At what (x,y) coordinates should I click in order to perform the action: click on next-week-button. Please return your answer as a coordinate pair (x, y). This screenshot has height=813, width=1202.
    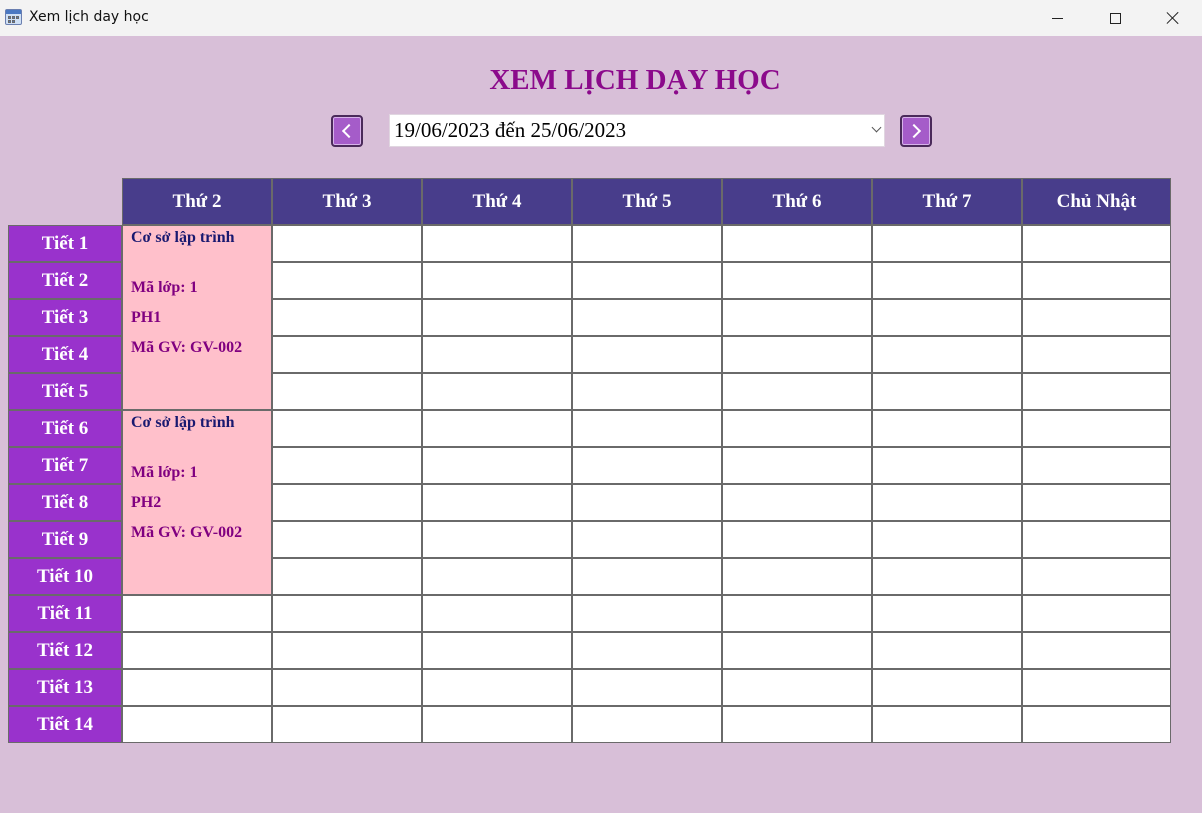
    Looking at the image, I should click on (916, 131).